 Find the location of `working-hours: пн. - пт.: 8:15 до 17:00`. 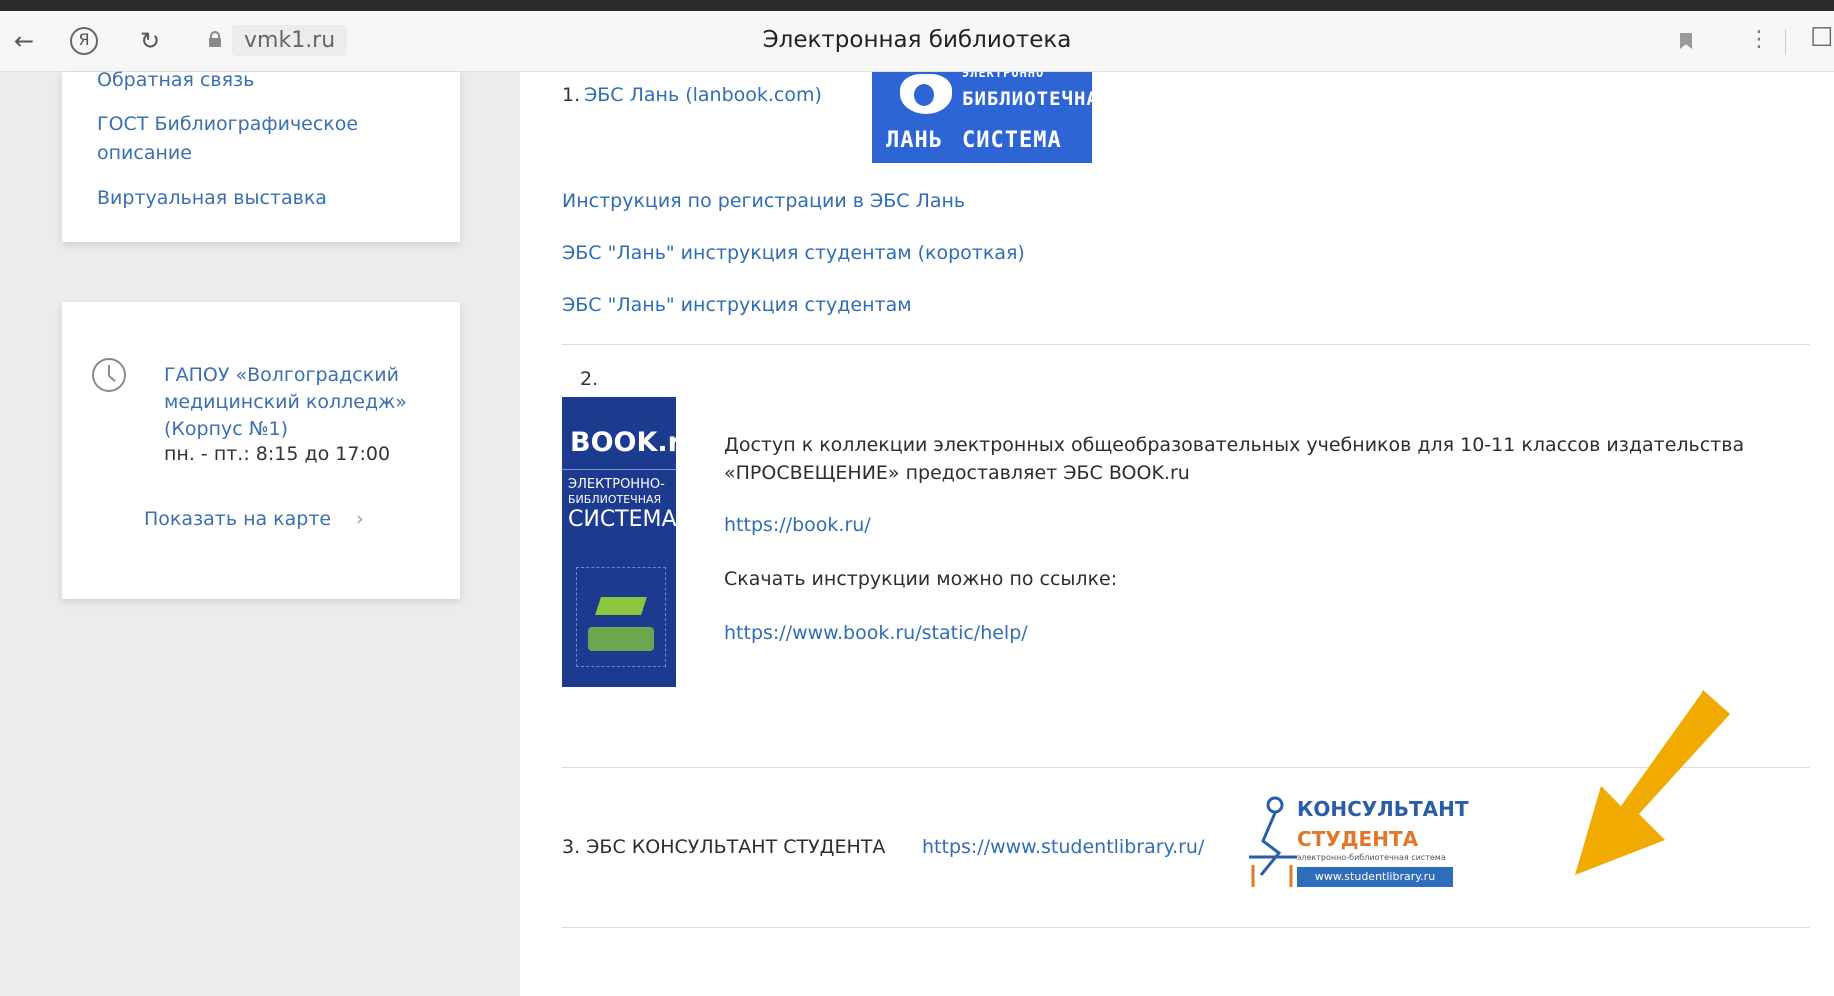

working-hours: пн. - пт.: 8:15 до 17:00 is located at coordinates (277, 454).